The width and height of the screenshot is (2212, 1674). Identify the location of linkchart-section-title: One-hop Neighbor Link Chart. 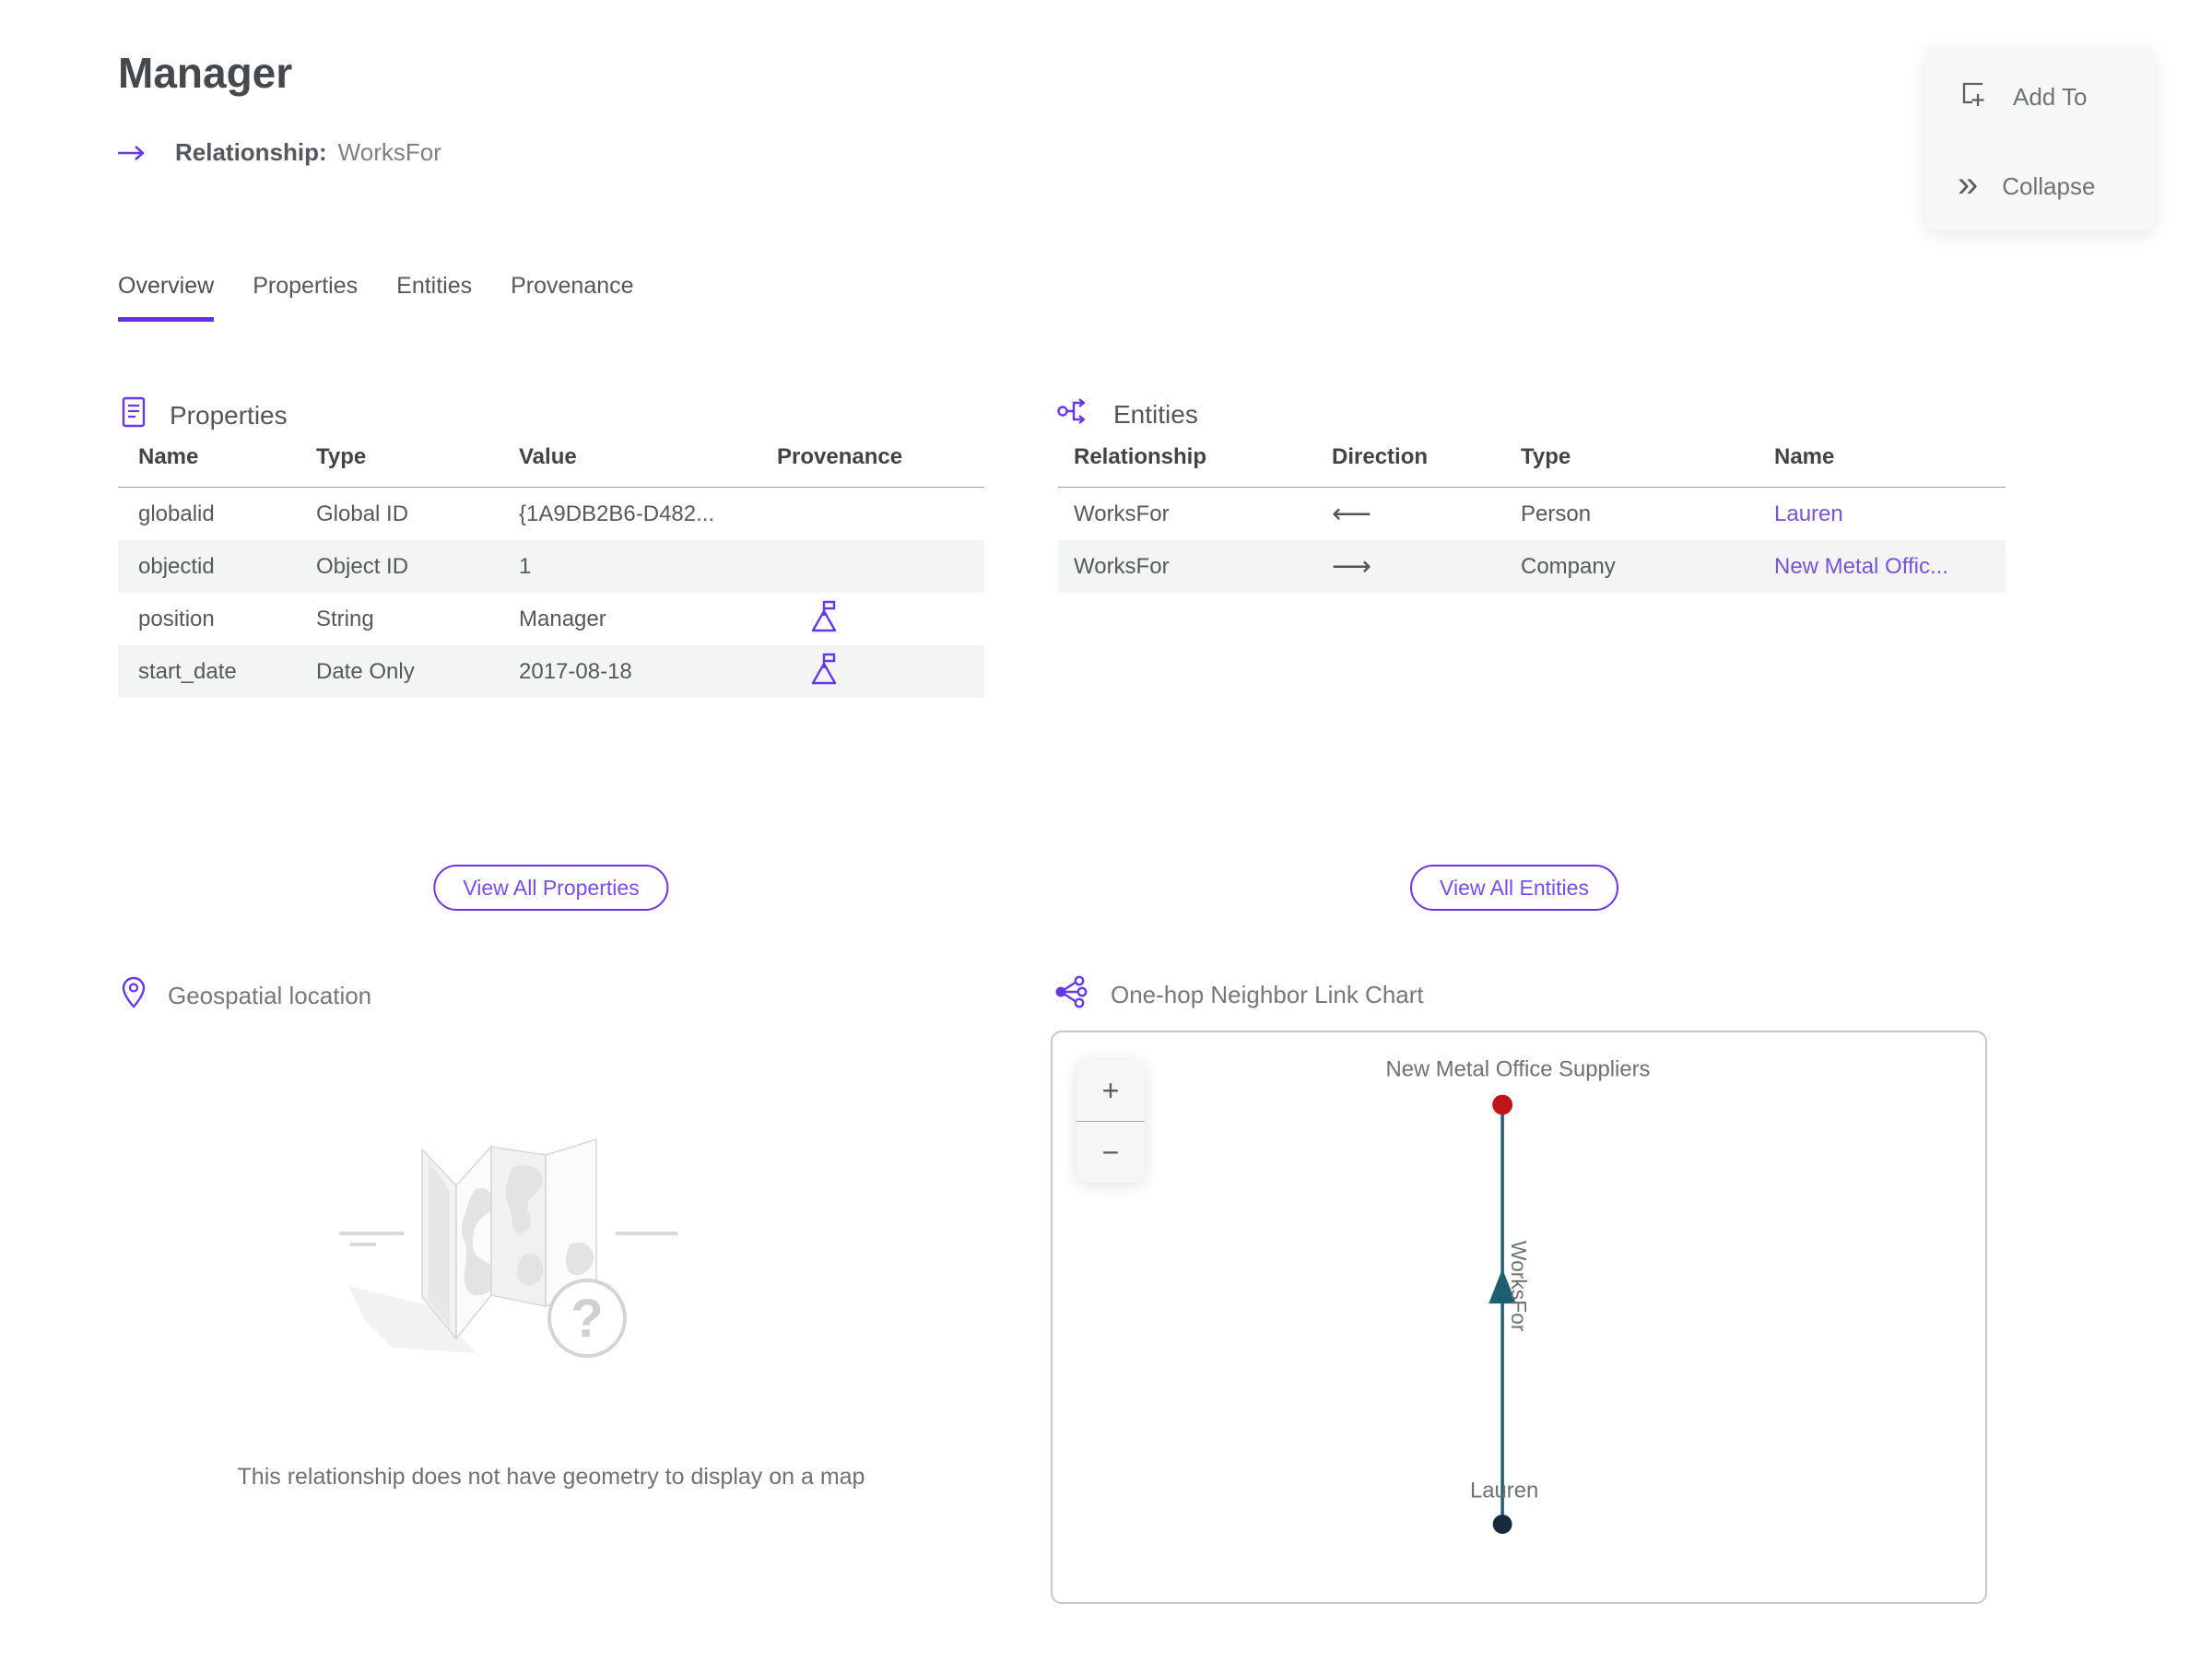
(1267, 995).